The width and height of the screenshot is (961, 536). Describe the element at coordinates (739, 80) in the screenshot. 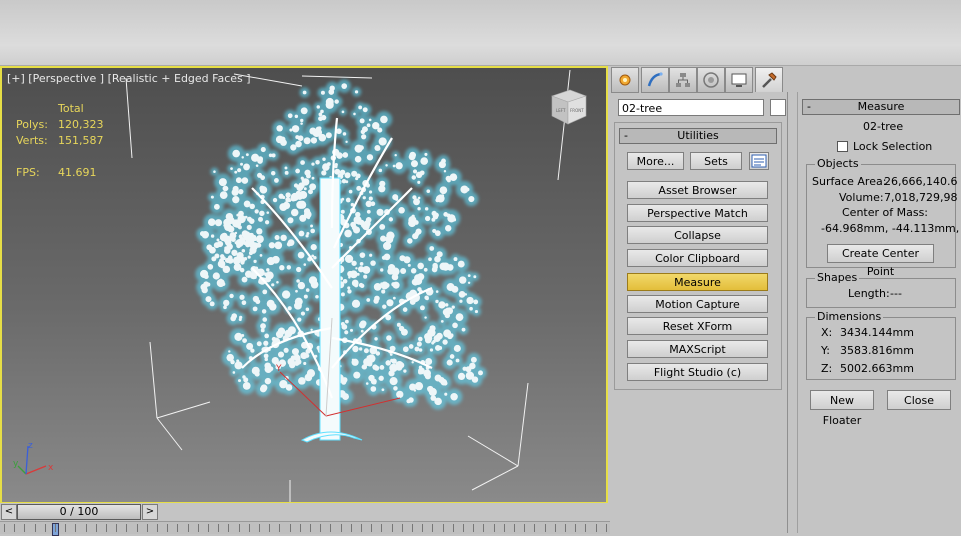

I see `display-tab` at that location.